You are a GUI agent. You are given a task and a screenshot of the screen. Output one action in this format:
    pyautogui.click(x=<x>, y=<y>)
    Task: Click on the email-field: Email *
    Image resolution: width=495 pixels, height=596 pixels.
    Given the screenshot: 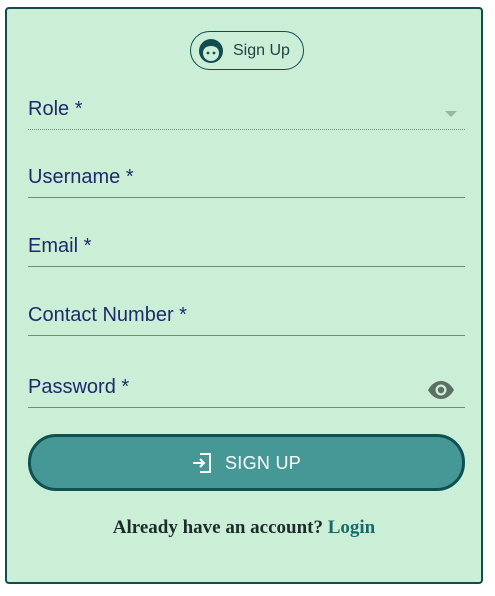 What is the action you would take?
    pyautogui.click(x=246, y=250)
    